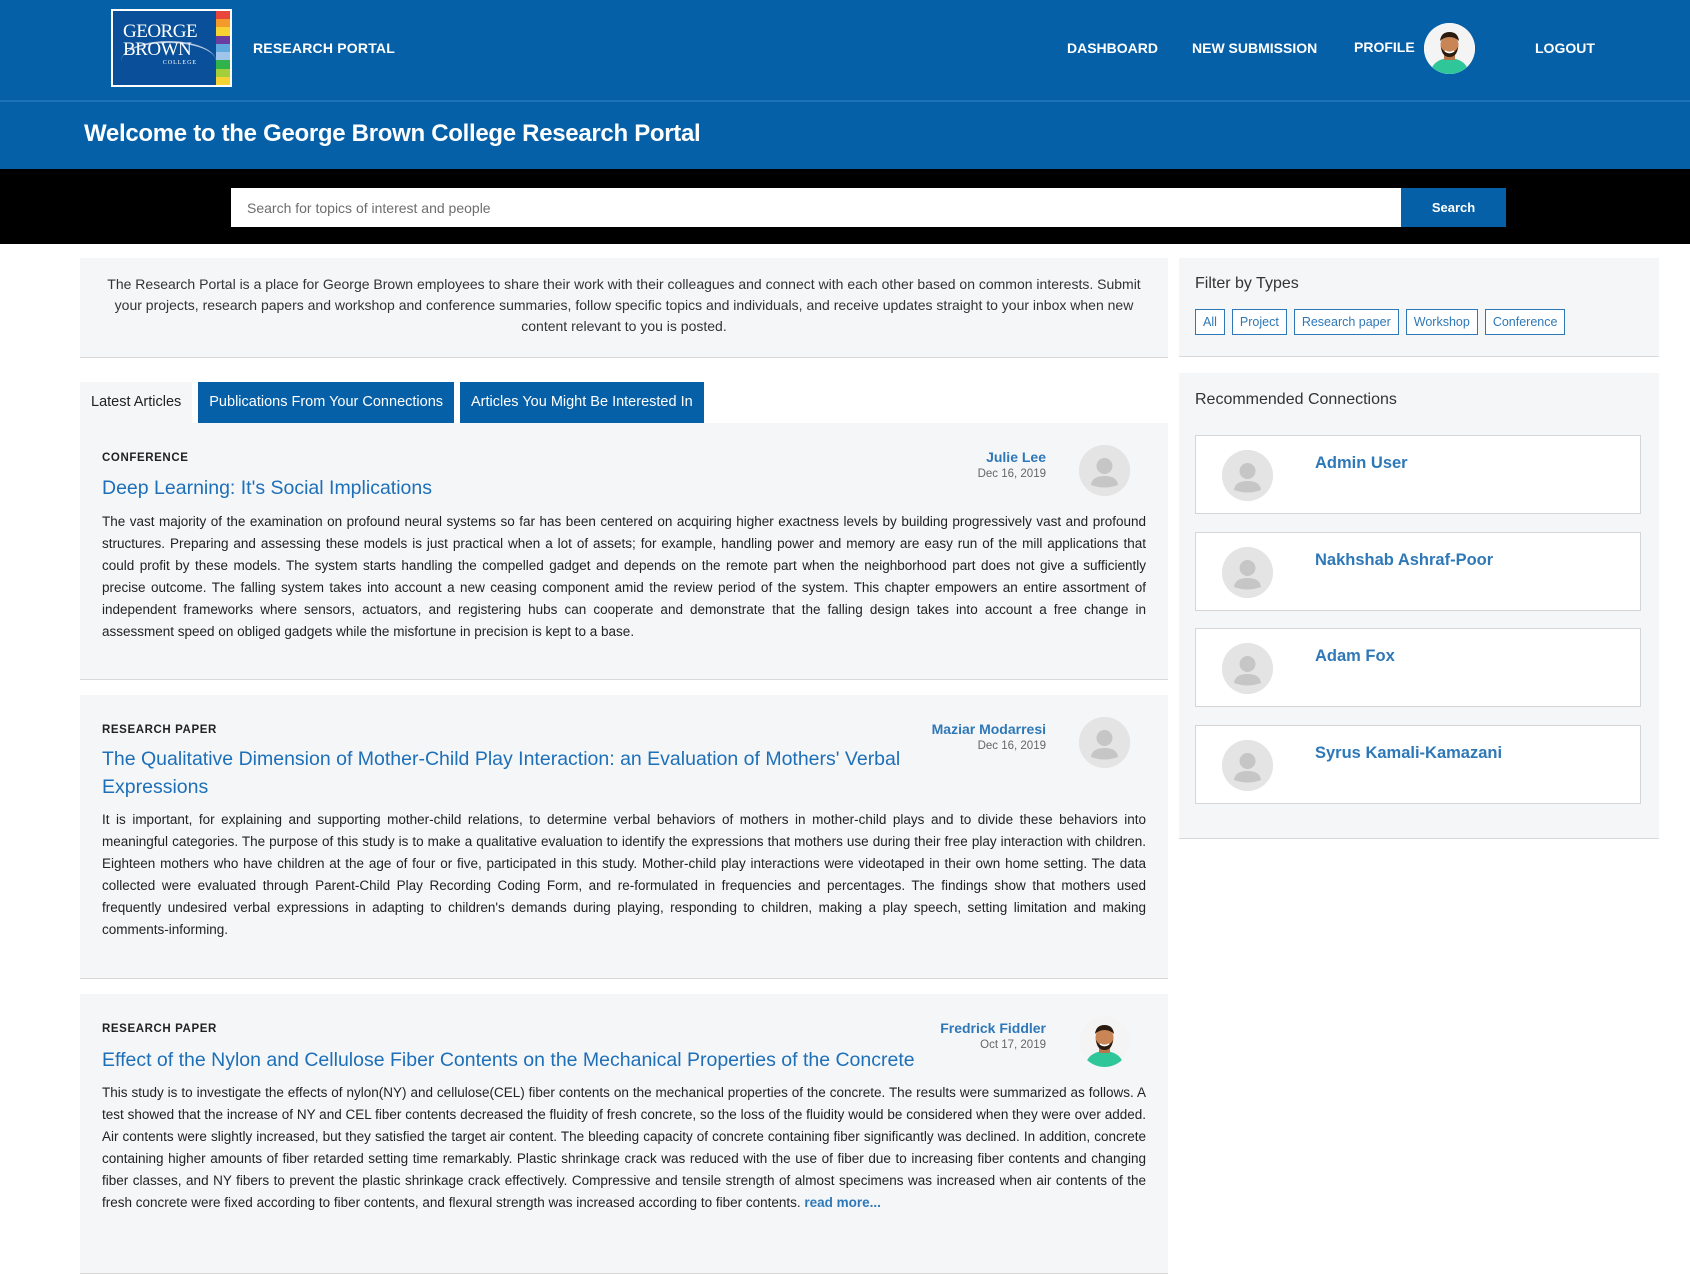  What do you see at coordinates (1361, 463) in the screenshot?
I see `connection-name-link: Admin User` at bounding box center [1361, 463].